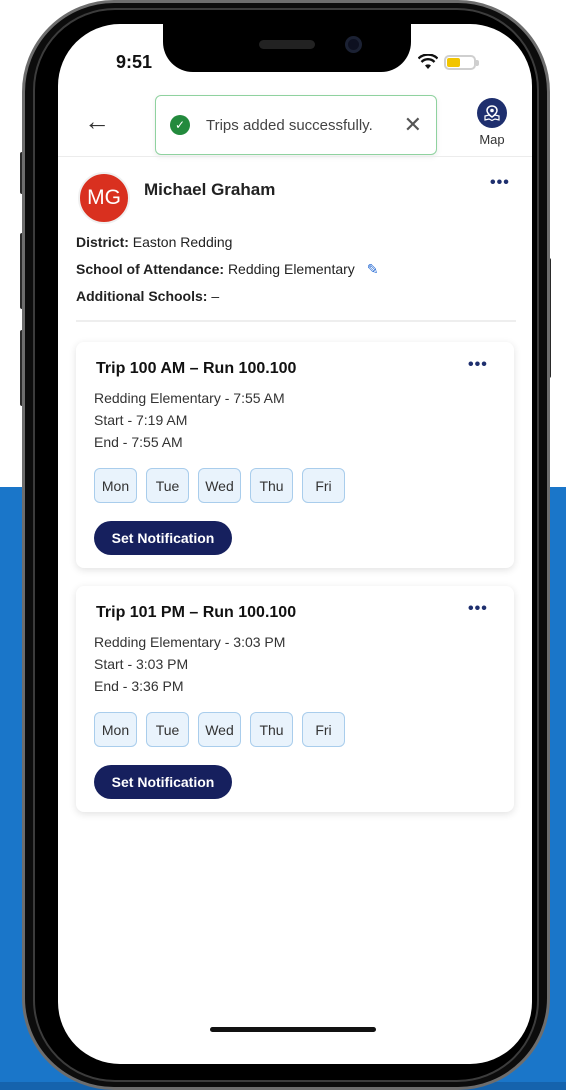 This screenshot has width=566, height=1090. Describe the element at coordinates (150, 269) in the screenshot. I see `school-label: School of Attendance:` at that location.